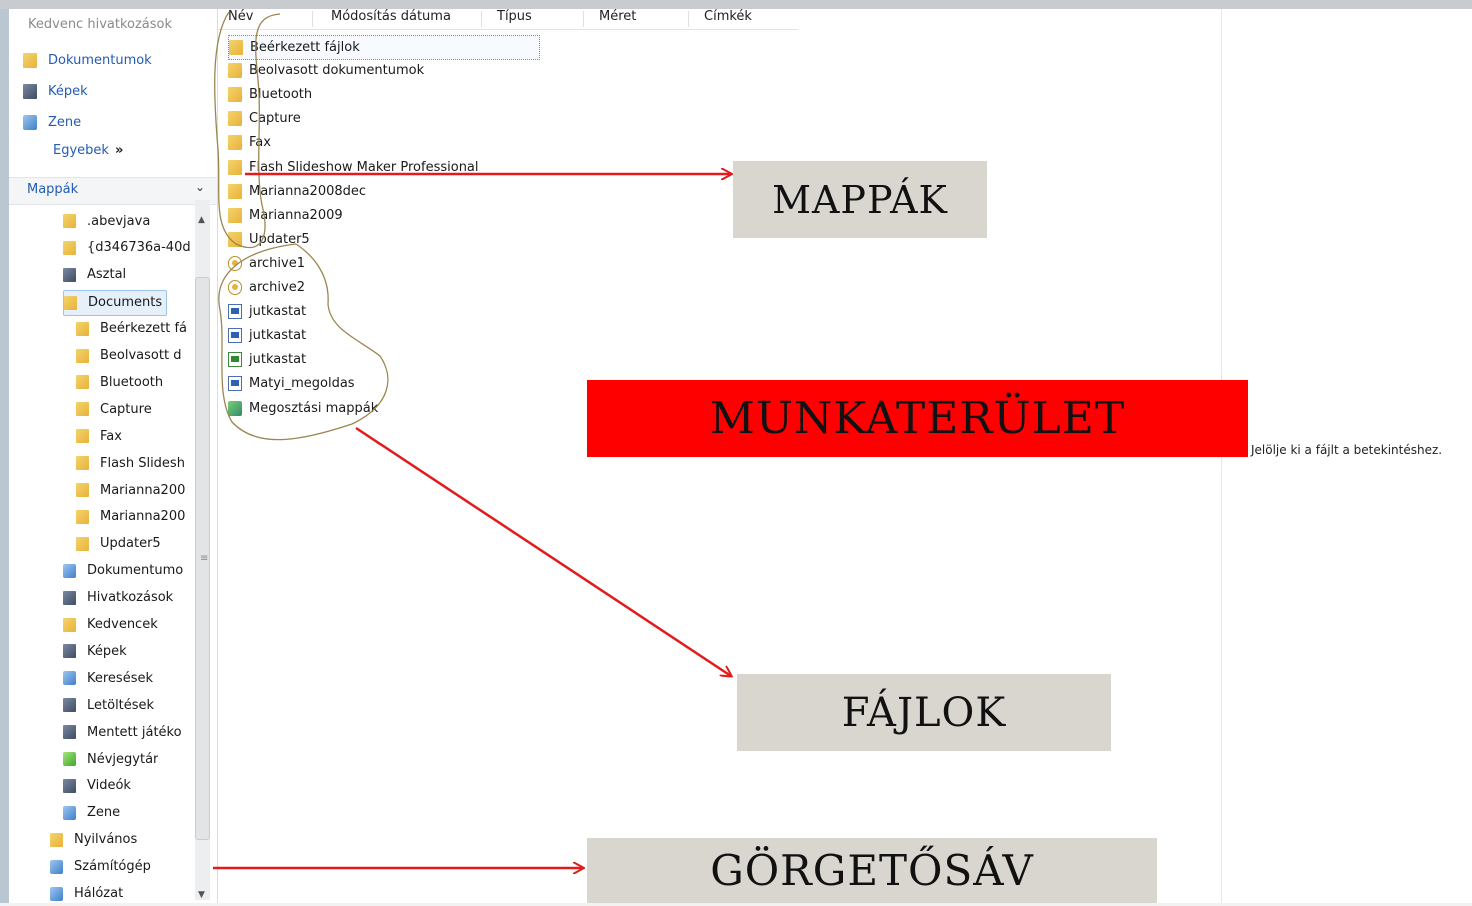 Image resolution: width=1472 pixels, height=906 pixels. Describe the element at coordinates (106, 840) in the screenshot. I see `tree-item-label: Nyilvános` at that location.